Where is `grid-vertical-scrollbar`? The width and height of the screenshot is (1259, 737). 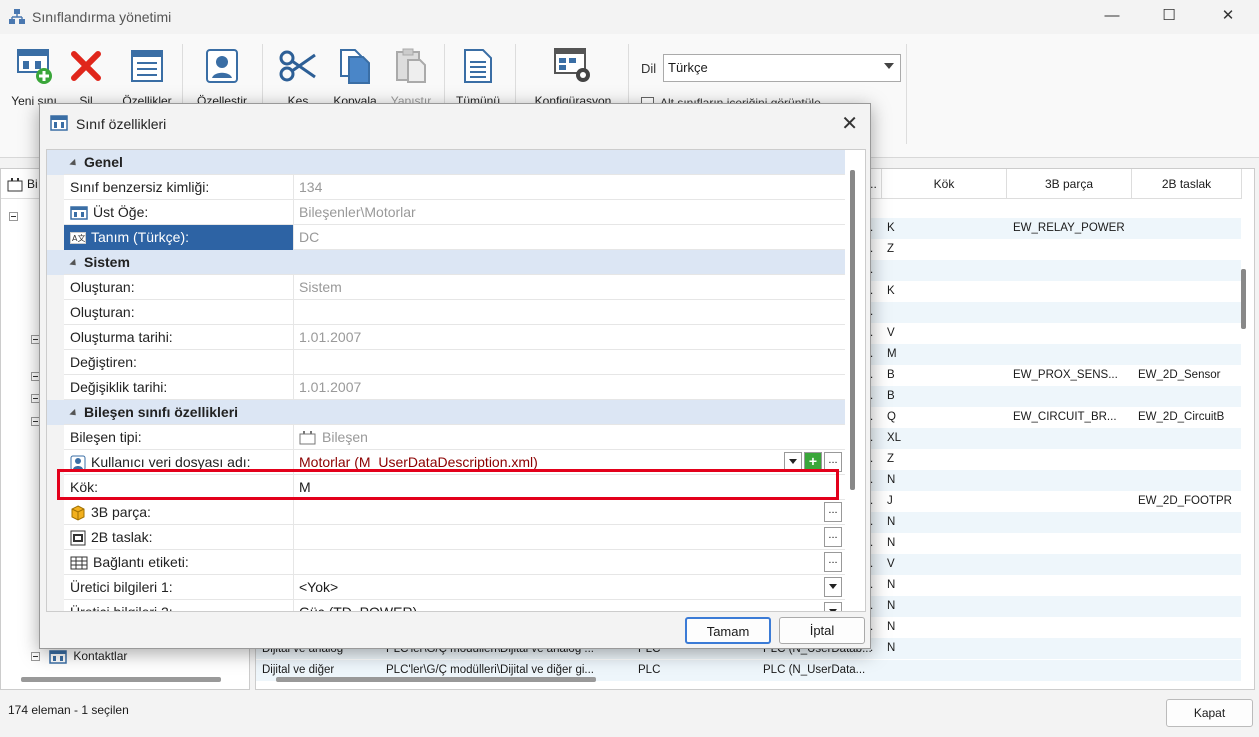 grid-vertical-scrollbar is located at coordinates (1243, 299).